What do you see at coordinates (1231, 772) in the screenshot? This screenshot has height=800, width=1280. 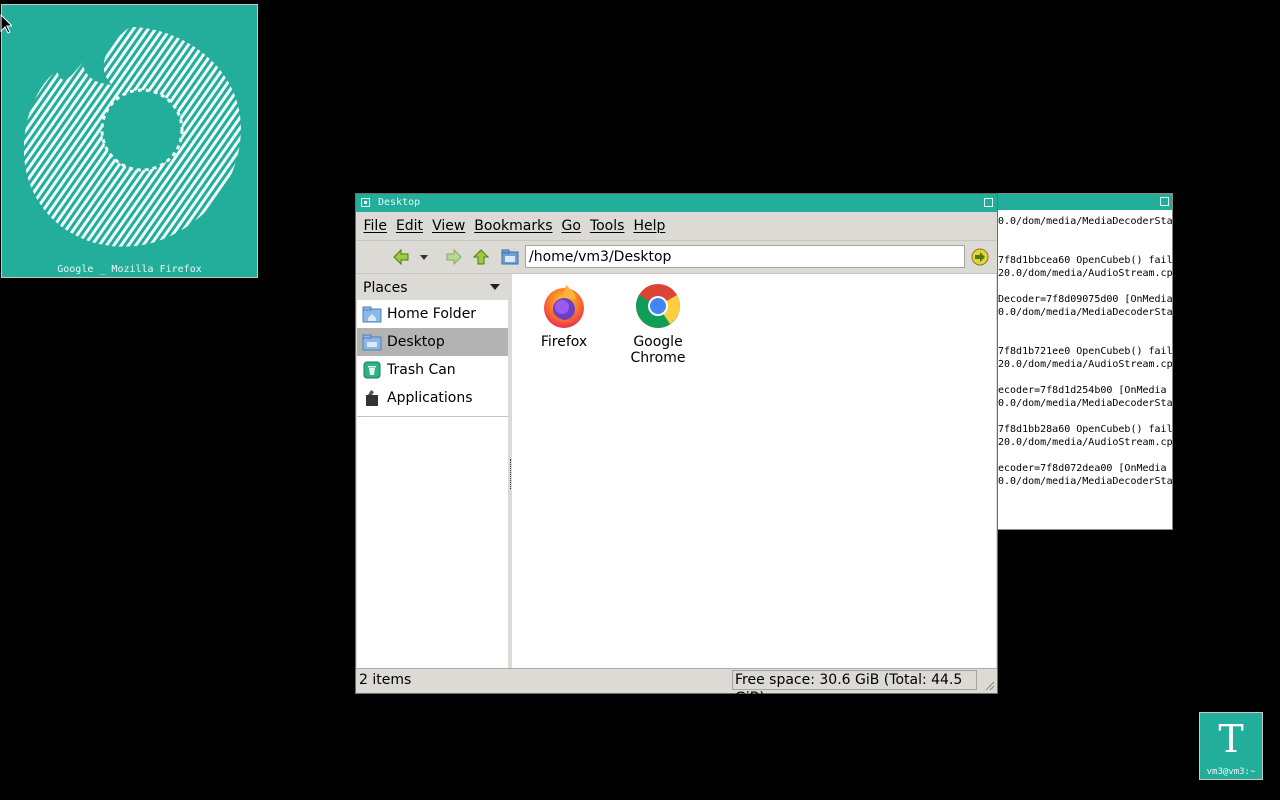 I see `terminal-minimized-label: vm3@vm3:~` at bounding box center [1231, 772].